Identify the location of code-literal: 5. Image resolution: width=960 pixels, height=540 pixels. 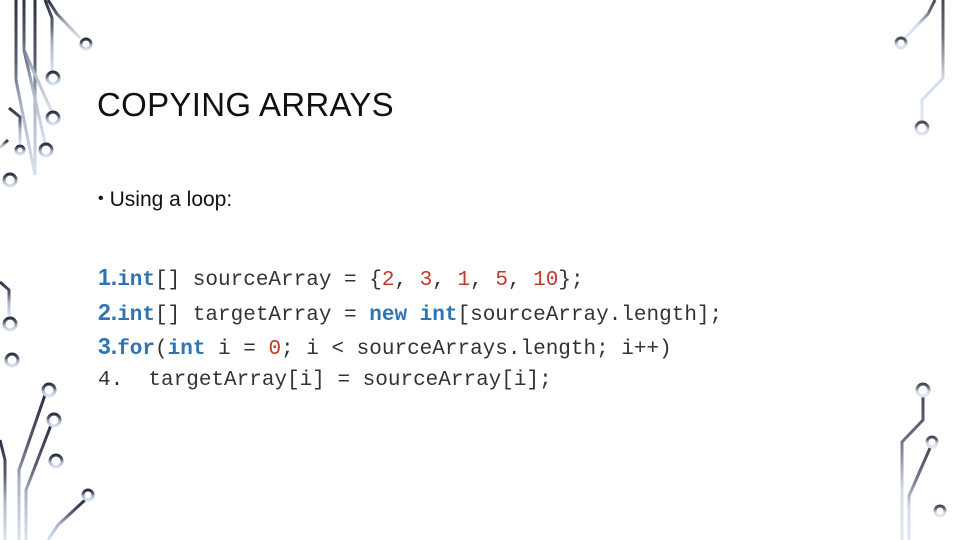
(501, 280).